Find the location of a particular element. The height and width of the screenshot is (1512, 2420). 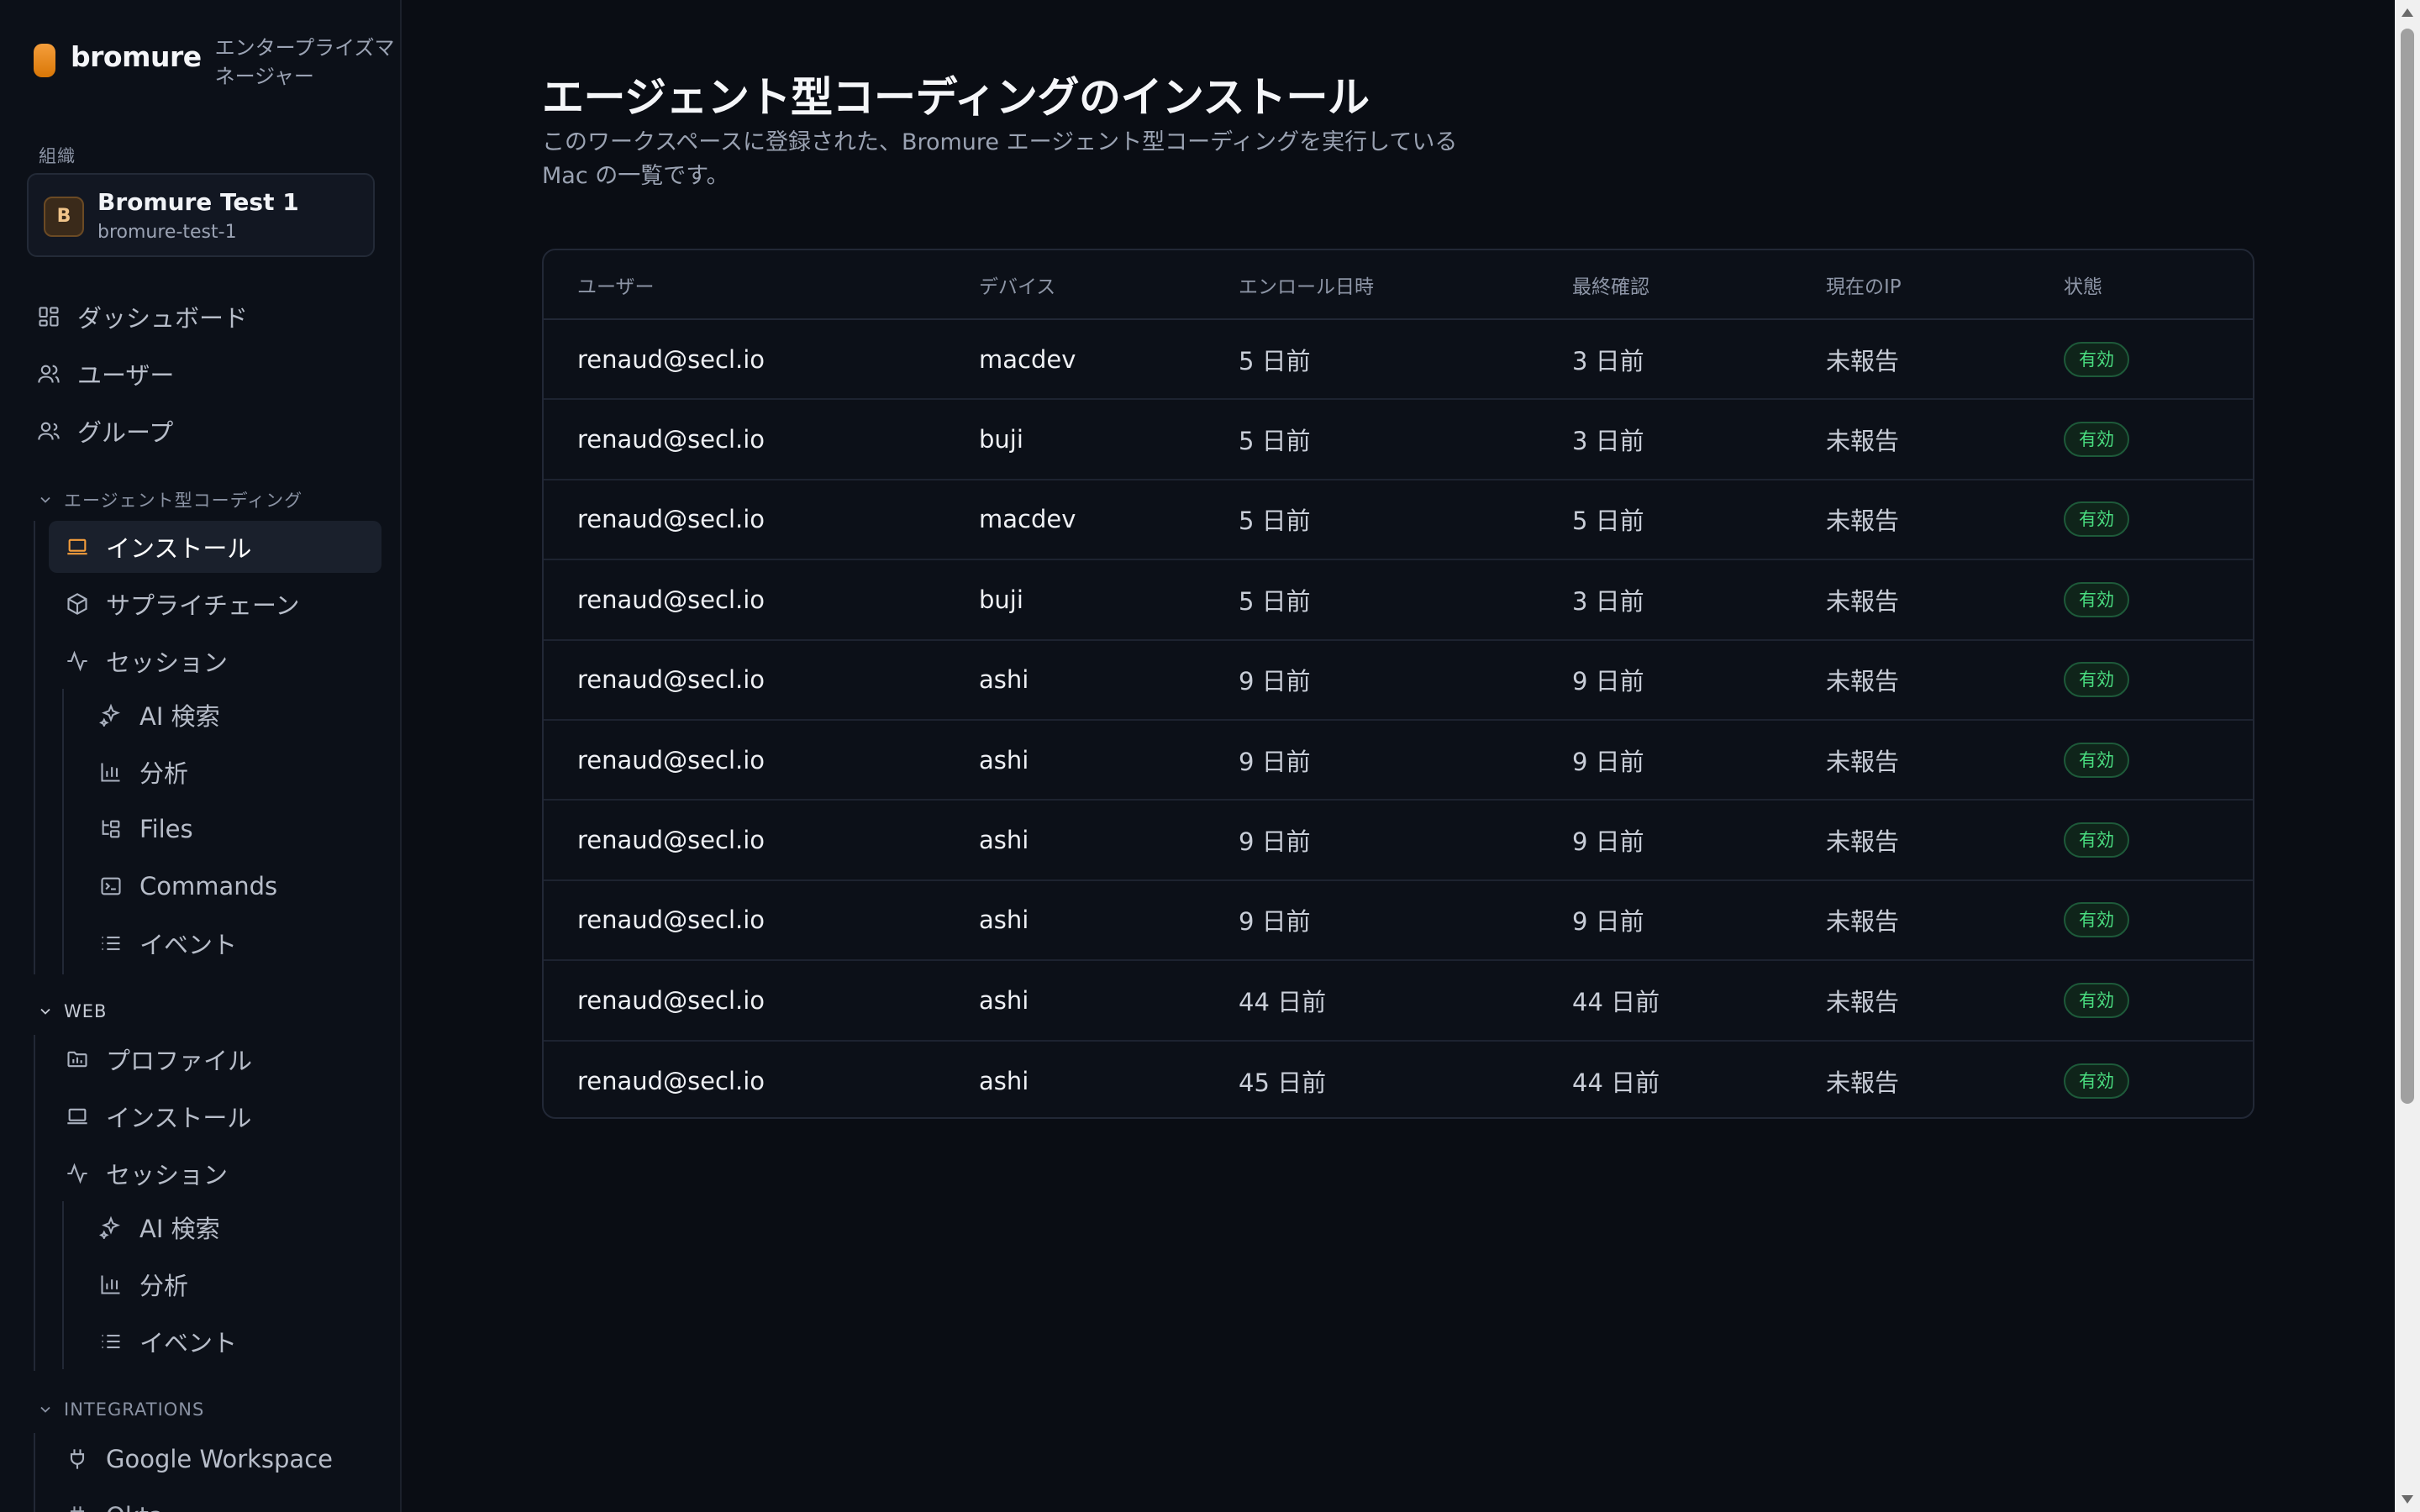

column-header-device: デバイス is located at coordinates (1075, 285).